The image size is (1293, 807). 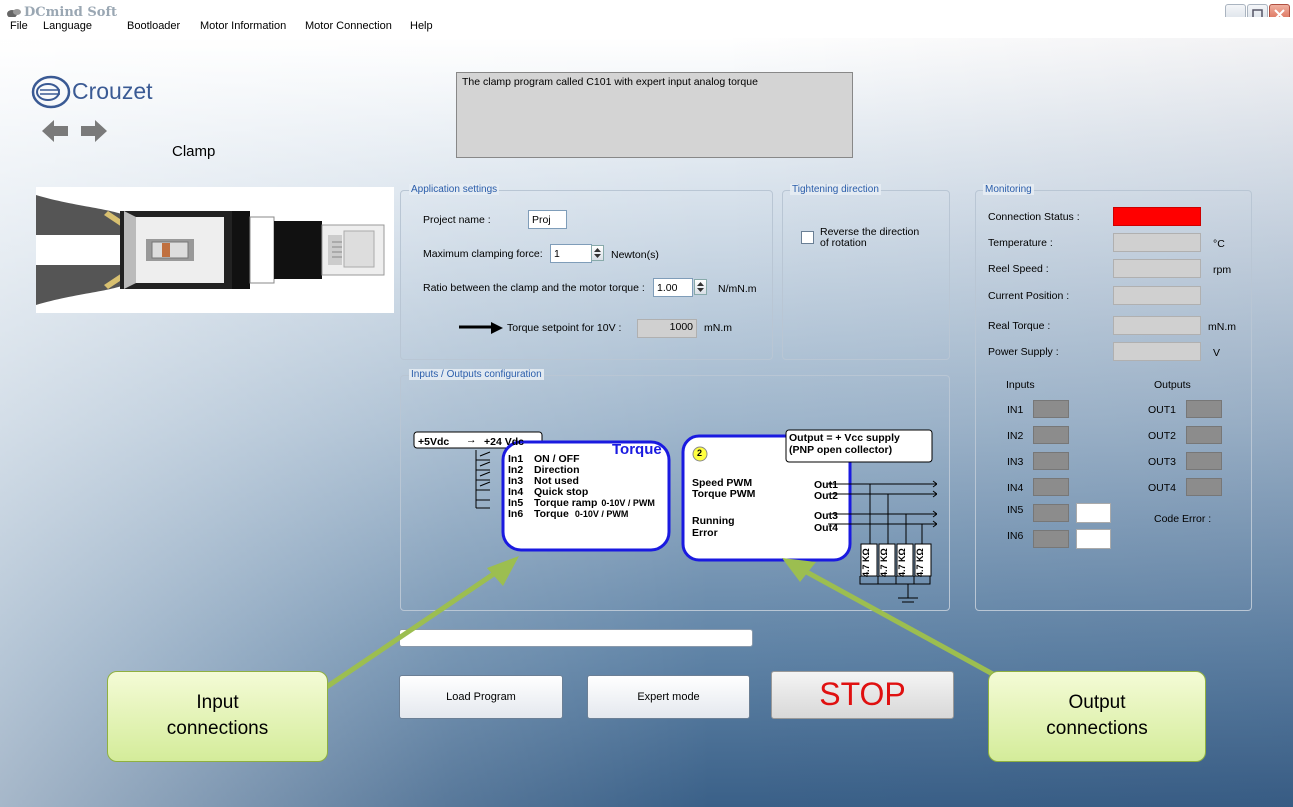 What do you see at coordinates (19, 26) in the screenshot?
I see `menu-file: File` at bounding box center [19, 26].